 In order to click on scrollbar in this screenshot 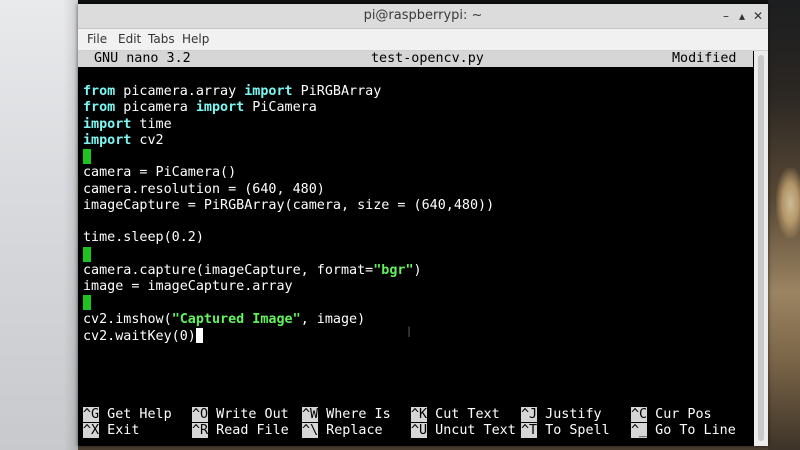, I will do `click(761, 248)`.